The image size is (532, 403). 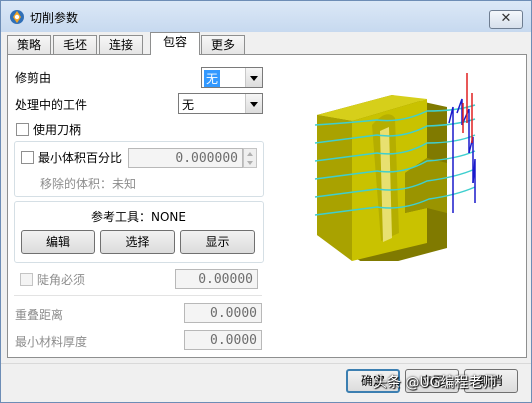 I want to click on min-volume-spinner, so click(x=250, y=158).